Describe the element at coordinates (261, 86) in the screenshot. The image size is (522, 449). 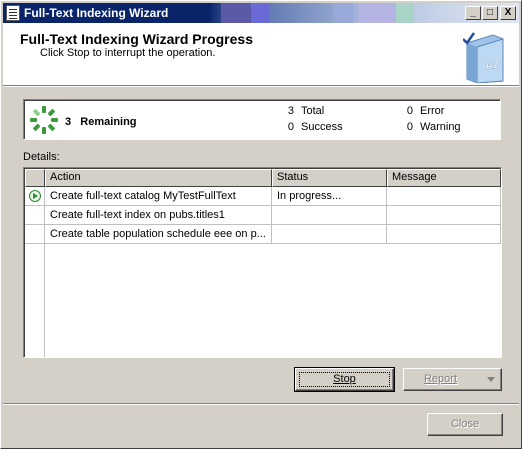
I see `header-divider` at that location.